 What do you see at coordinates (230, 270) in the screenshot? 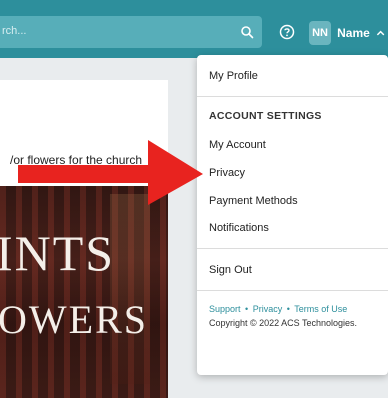
I see `menu-item-sign-out: Sign Out` at bounding box center [230, 270].